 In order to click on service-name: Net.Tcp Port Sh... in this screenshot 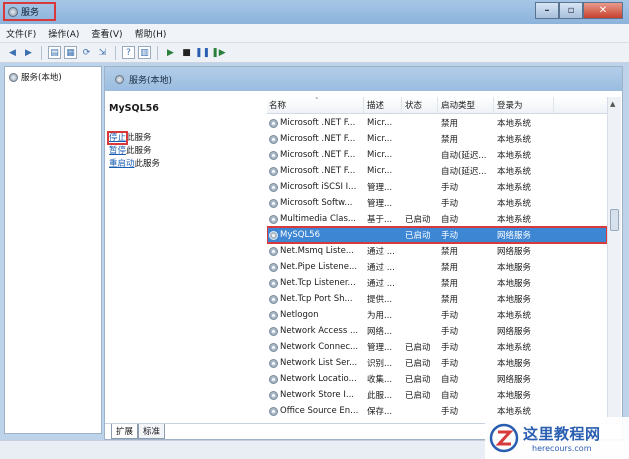, I will do `click(316, 299)`.